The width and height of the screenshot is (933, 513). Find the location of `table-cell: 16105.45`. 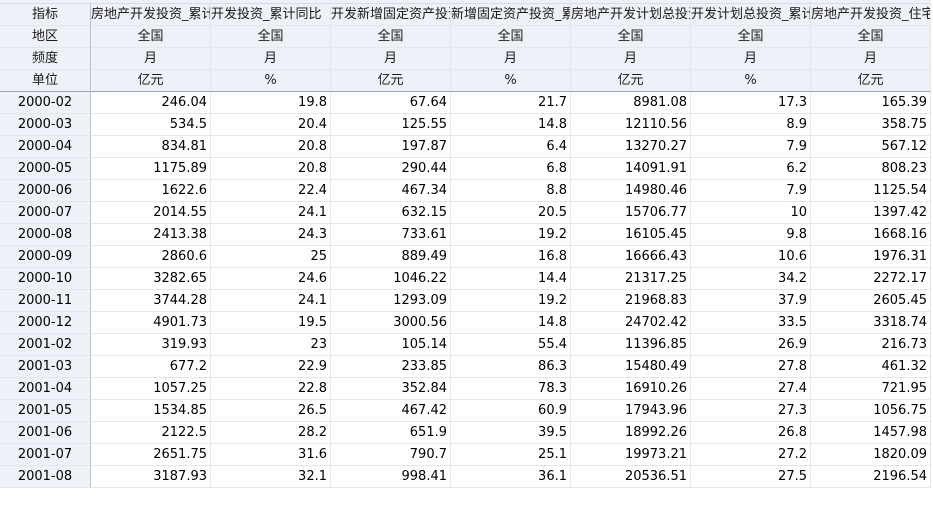

table-cell: 16105.45 is located at coordinates (631, 235).